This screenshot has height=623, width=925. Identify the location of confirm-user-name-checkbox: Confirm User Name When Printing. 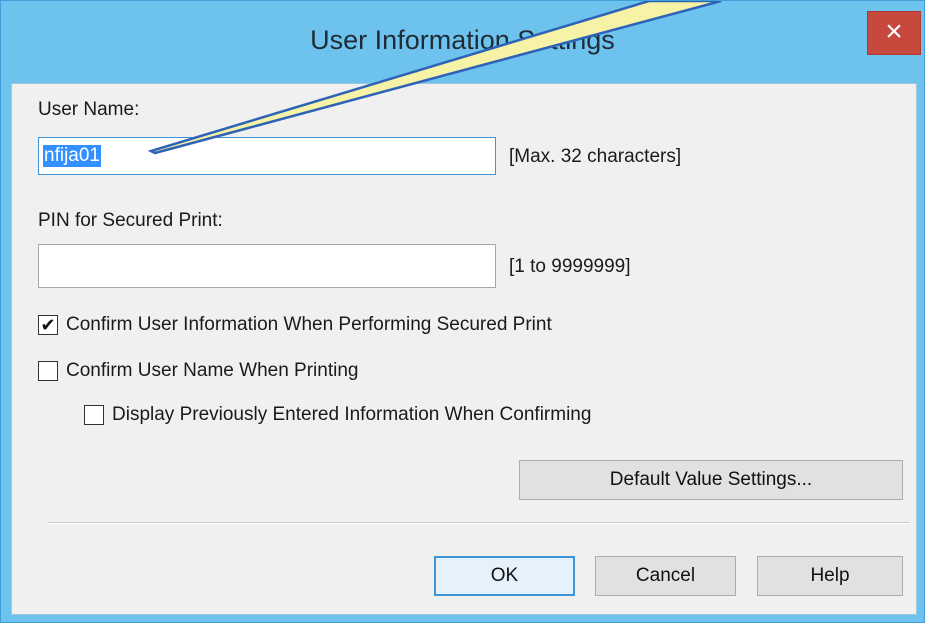
(198, 371).